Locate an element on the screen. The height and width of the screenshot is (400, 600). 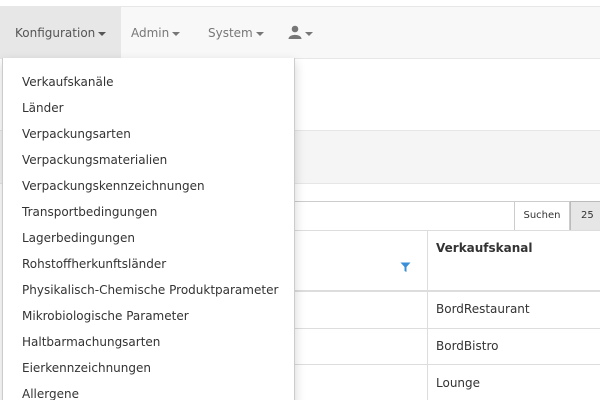
nav-konfiguration-label: Konfiguration is located at coordinates (55, 33).